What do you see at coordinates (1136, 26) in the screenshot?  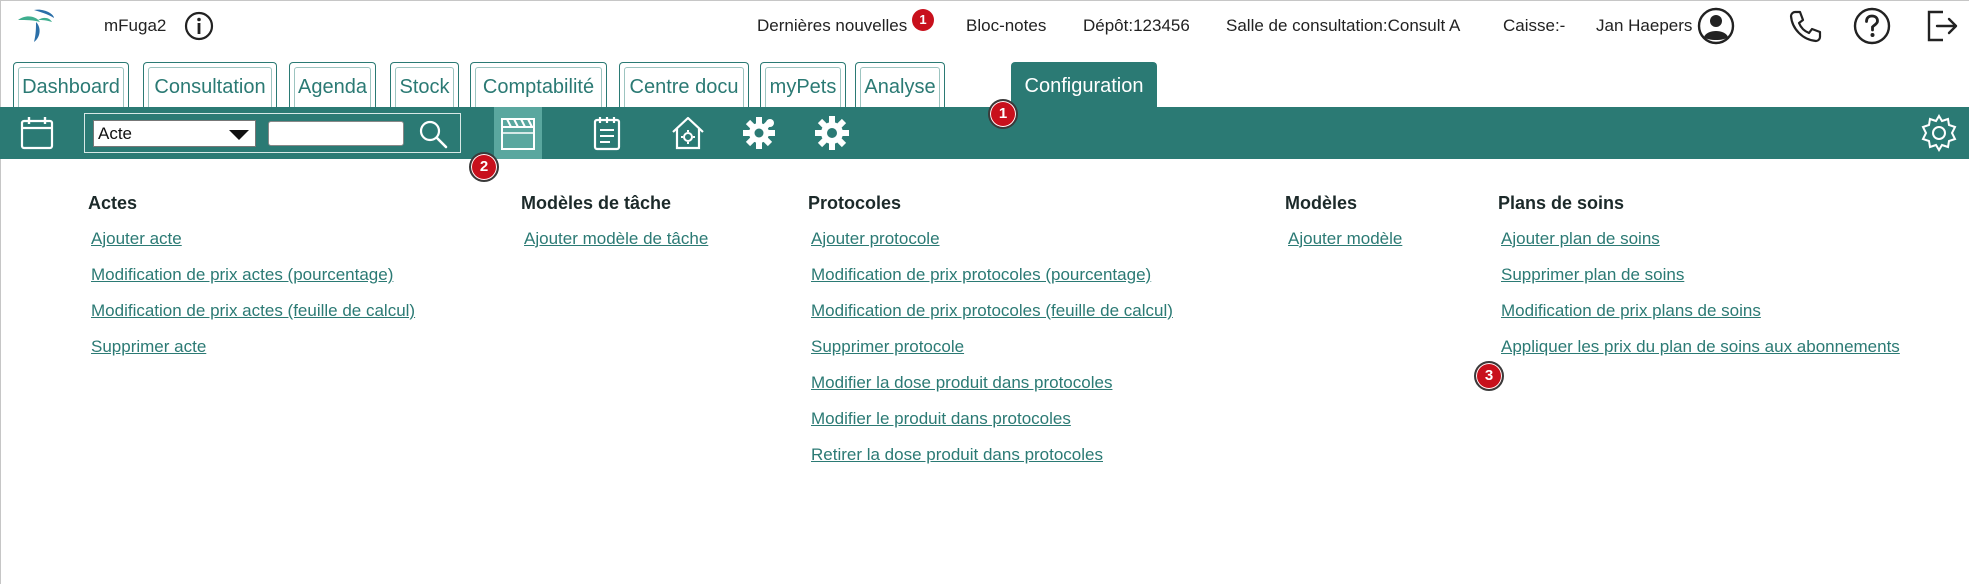 I see `depot-selector: Dépôt:123456` at bounding box center [1136, 26].